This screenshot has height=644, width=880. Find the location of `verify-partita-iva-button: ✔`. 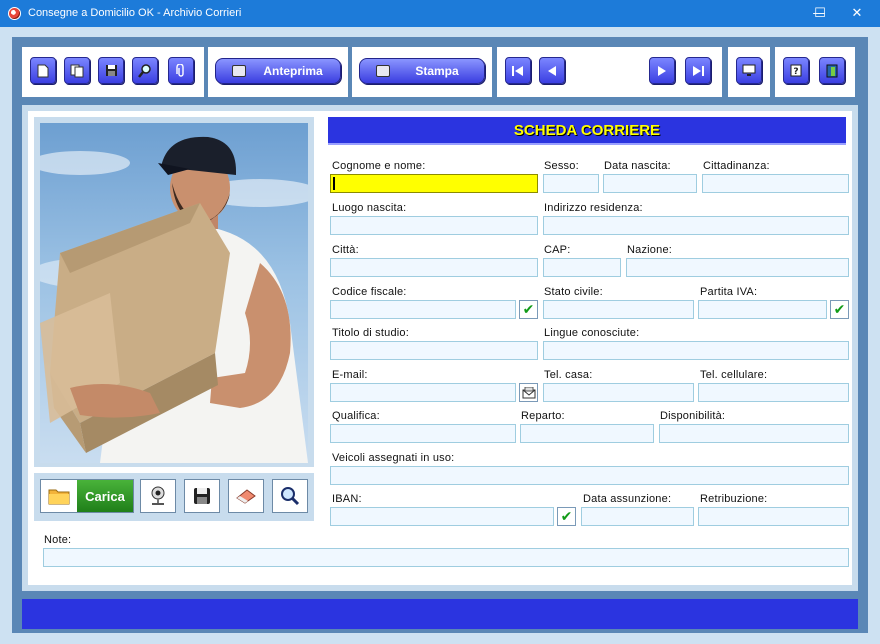

verify-partita-iva-button: ✔ is located at coordinates (839, 309).